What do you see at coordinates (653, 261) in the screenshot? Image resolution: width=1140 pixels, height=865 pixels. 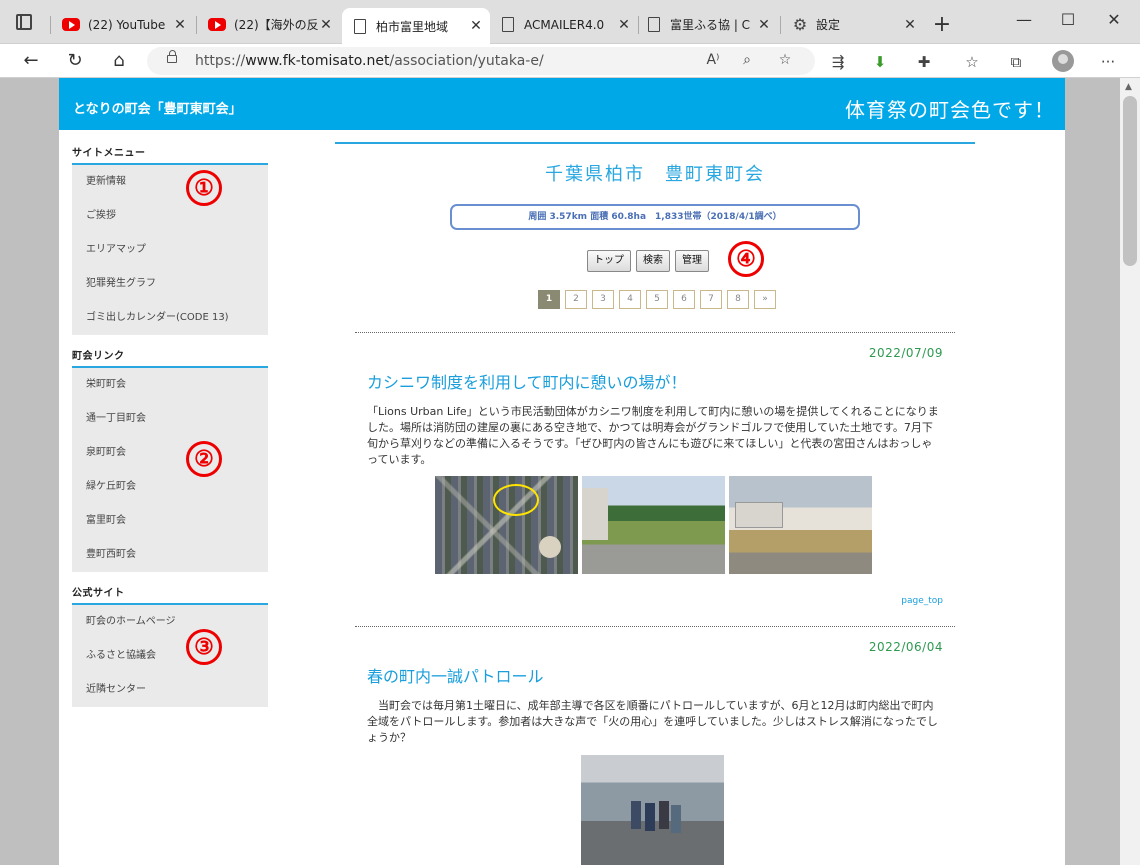 I see `search-button: 検索` at bounding box center [653, 261].